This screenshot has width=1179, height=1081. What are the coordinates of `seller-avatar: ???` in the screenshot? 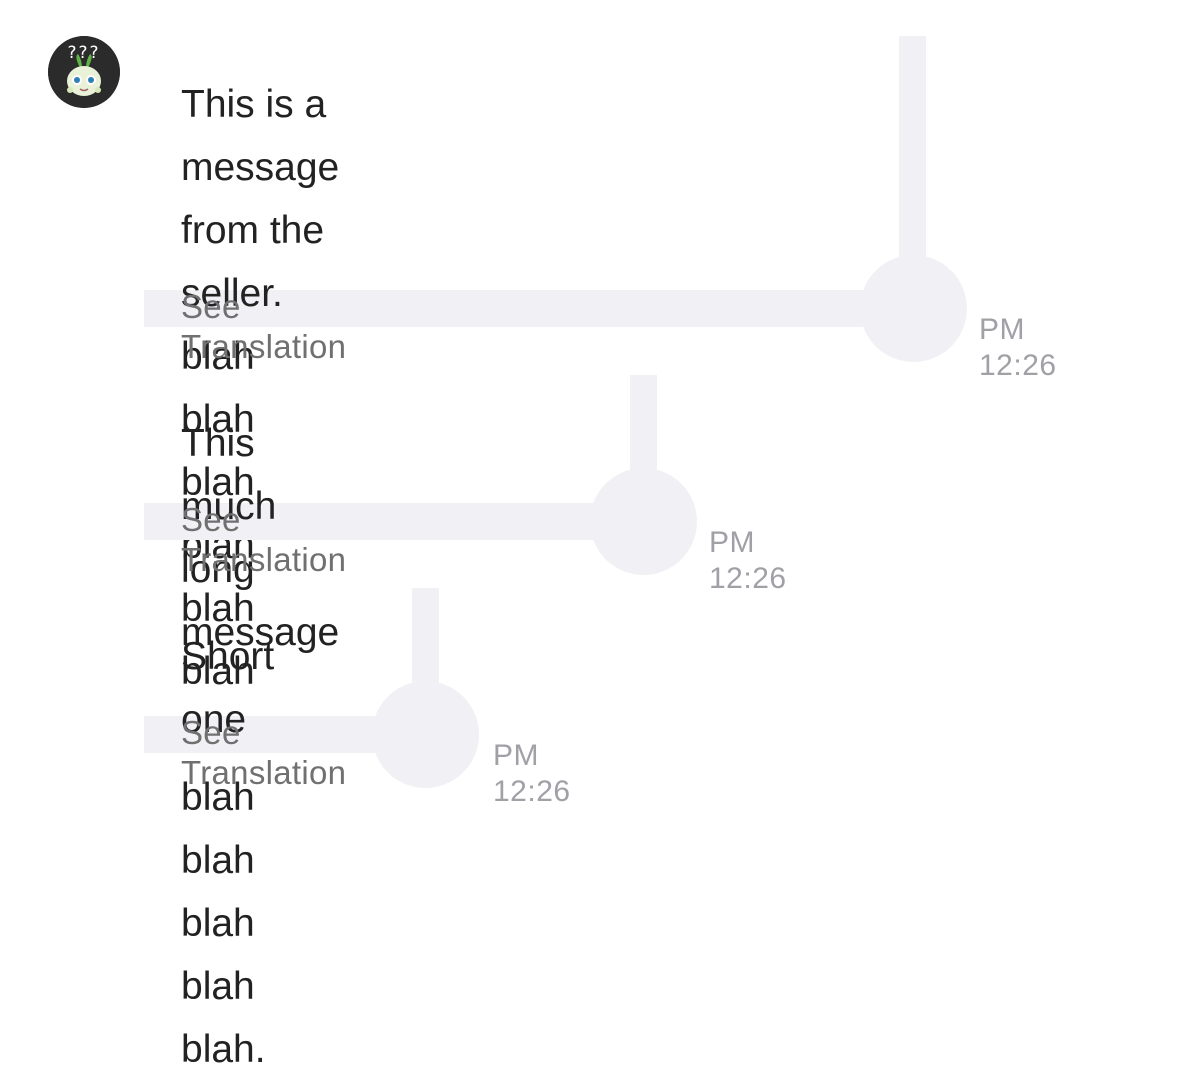 It's located at (84, 72).